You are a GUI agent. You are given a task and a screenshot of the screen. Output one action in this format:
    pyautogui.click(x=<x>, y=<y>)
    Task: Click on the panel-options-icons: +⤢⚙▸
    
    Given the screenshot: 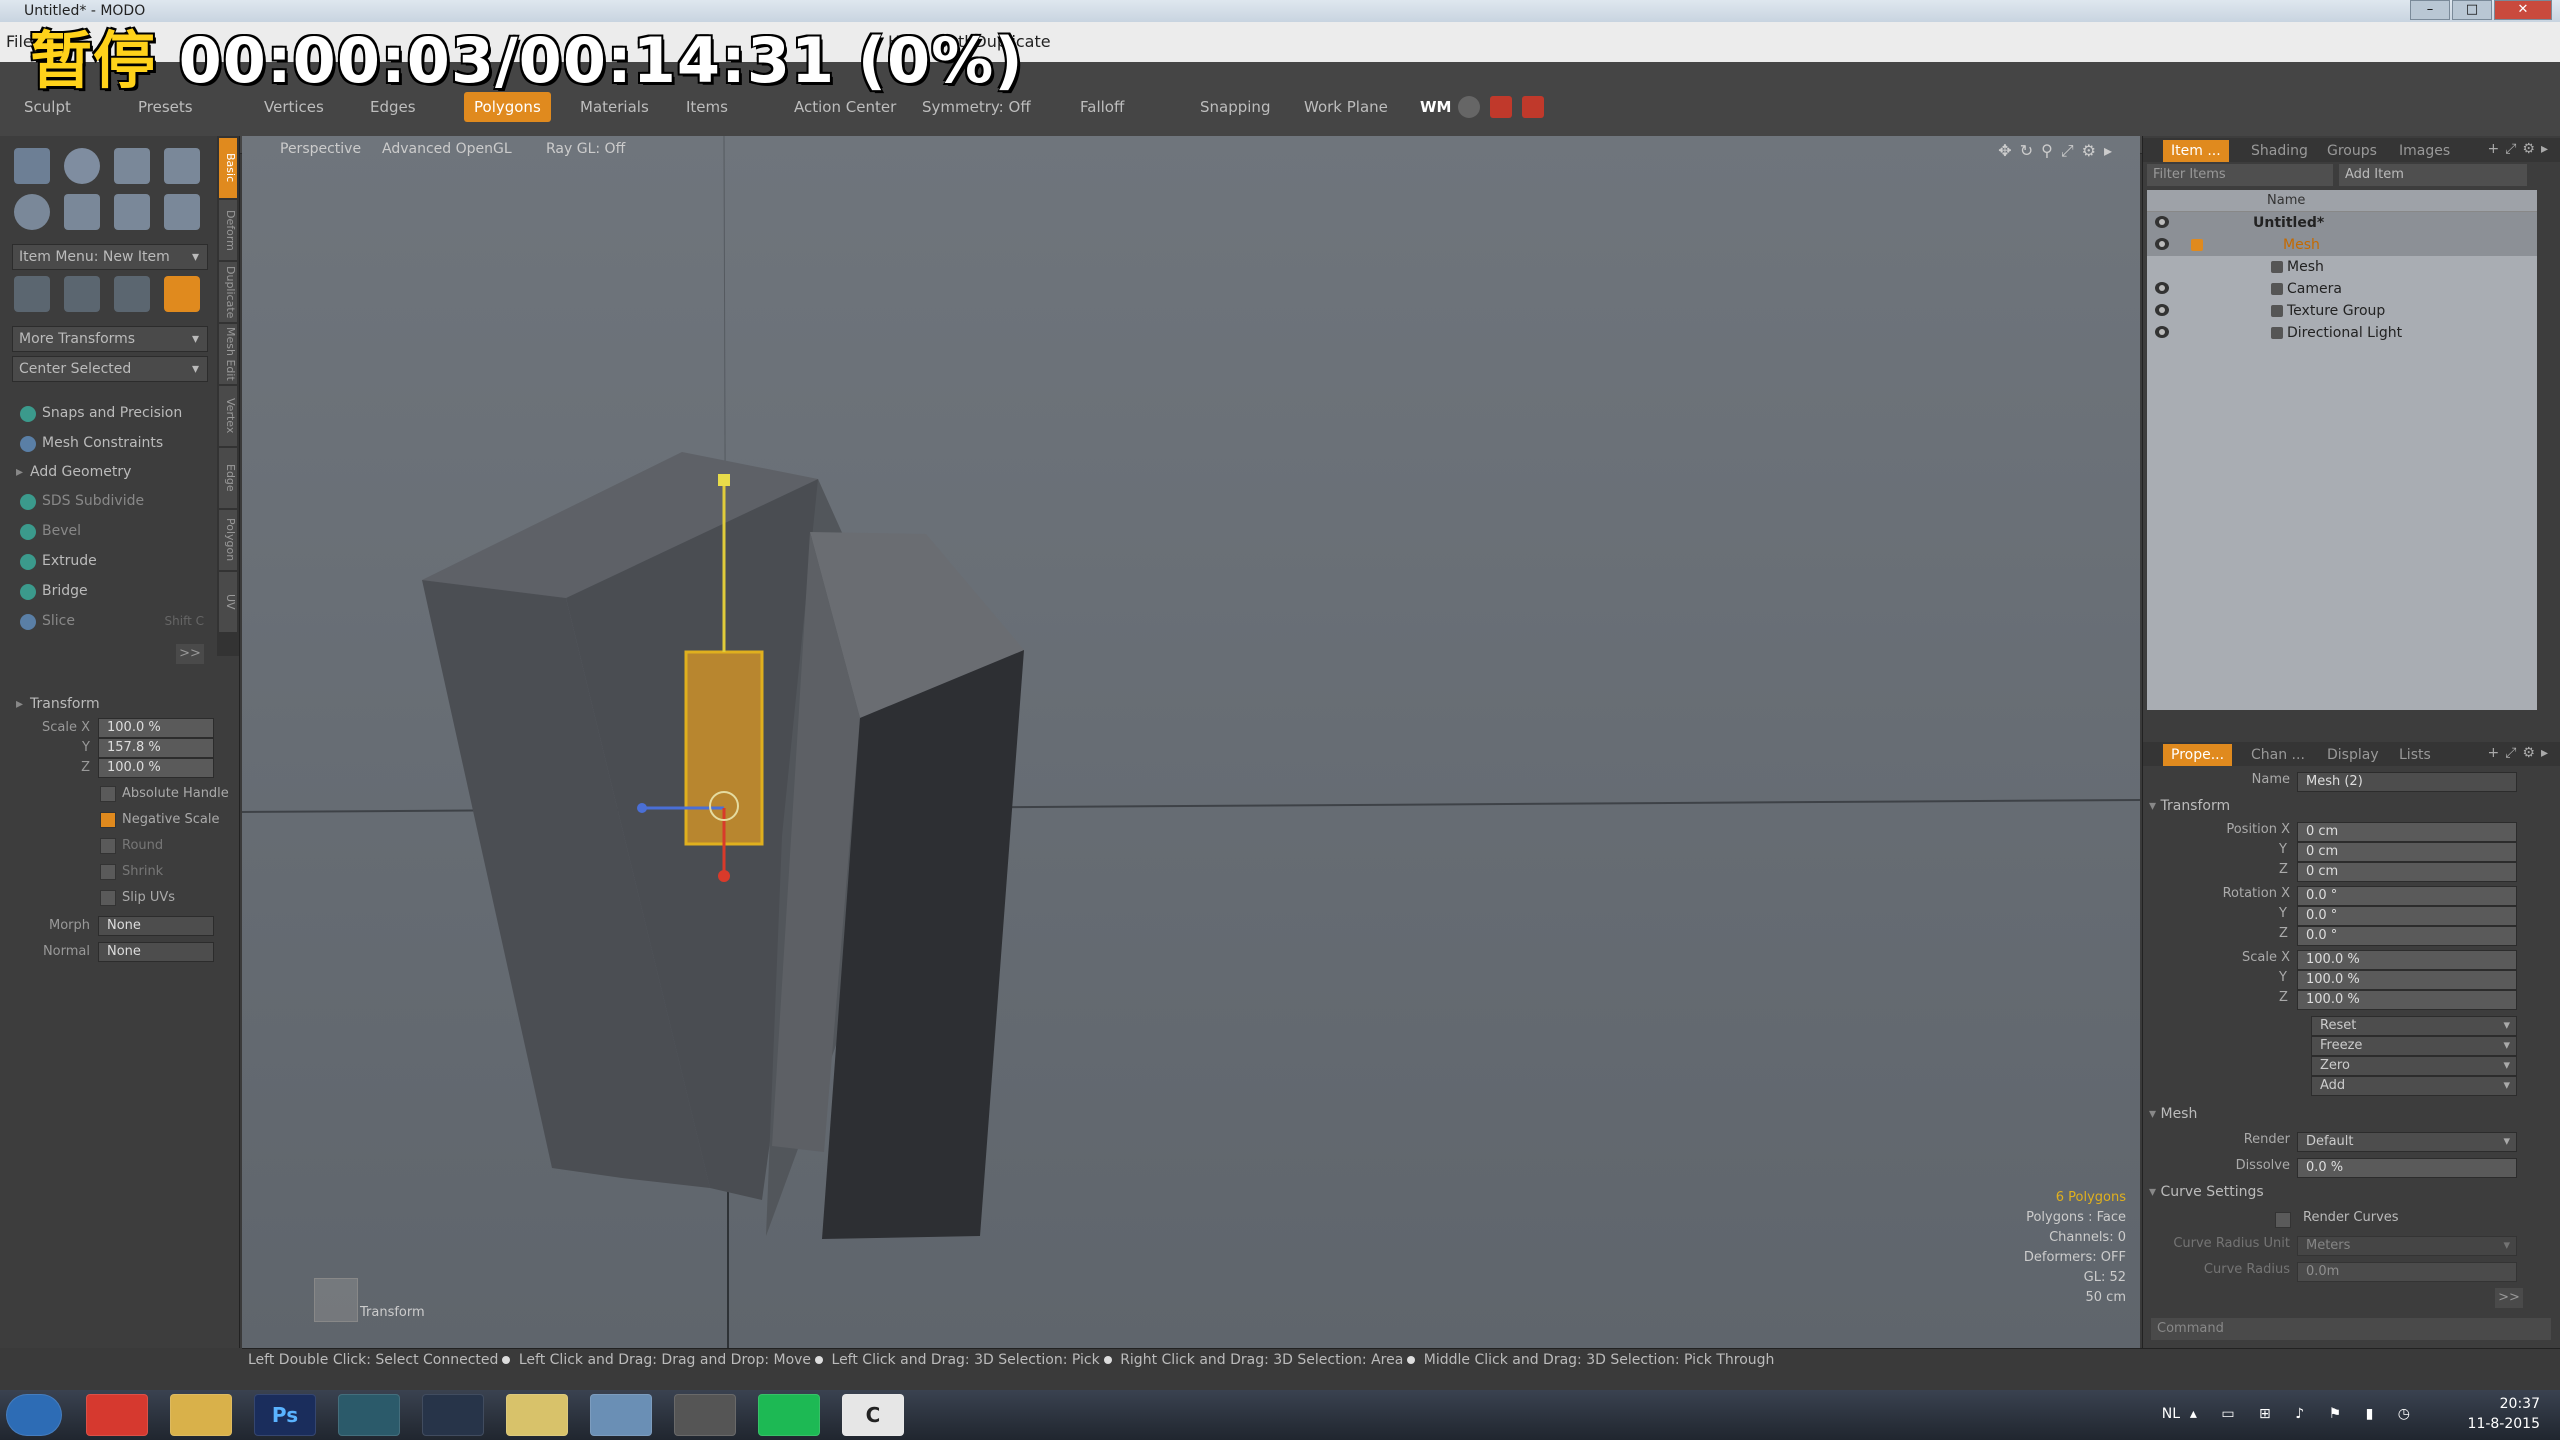 What is the action you would take?
    pyautogui.click(x=2520, y=149)
    